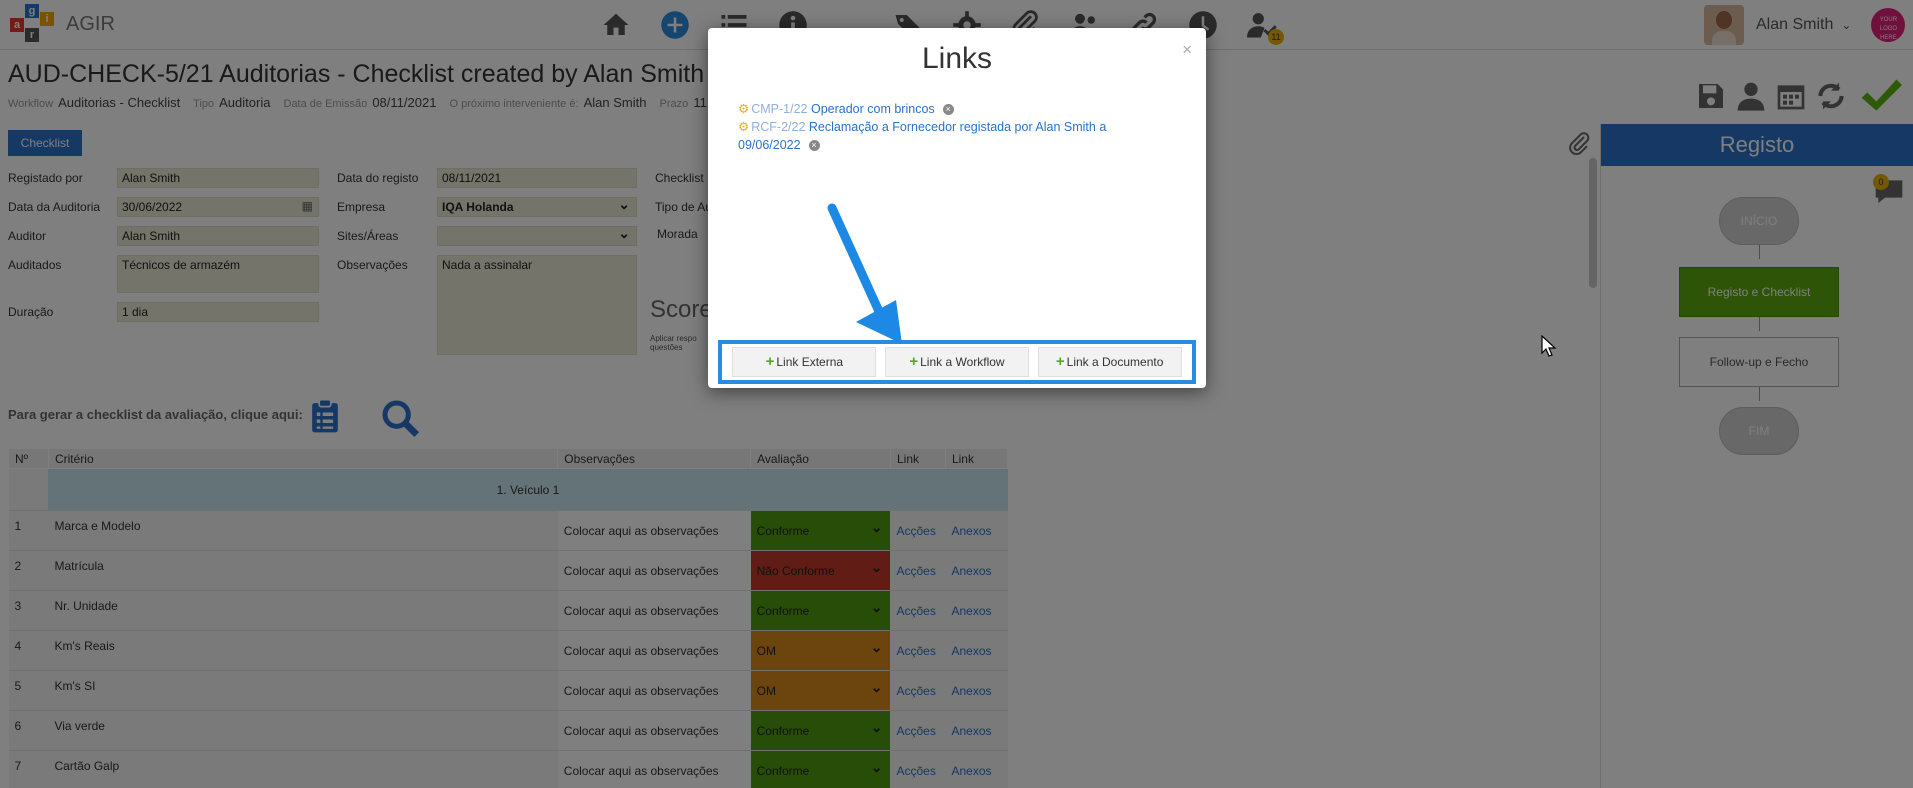  I want to click on link-externa-button: + Link Externa, so click(804, 362).